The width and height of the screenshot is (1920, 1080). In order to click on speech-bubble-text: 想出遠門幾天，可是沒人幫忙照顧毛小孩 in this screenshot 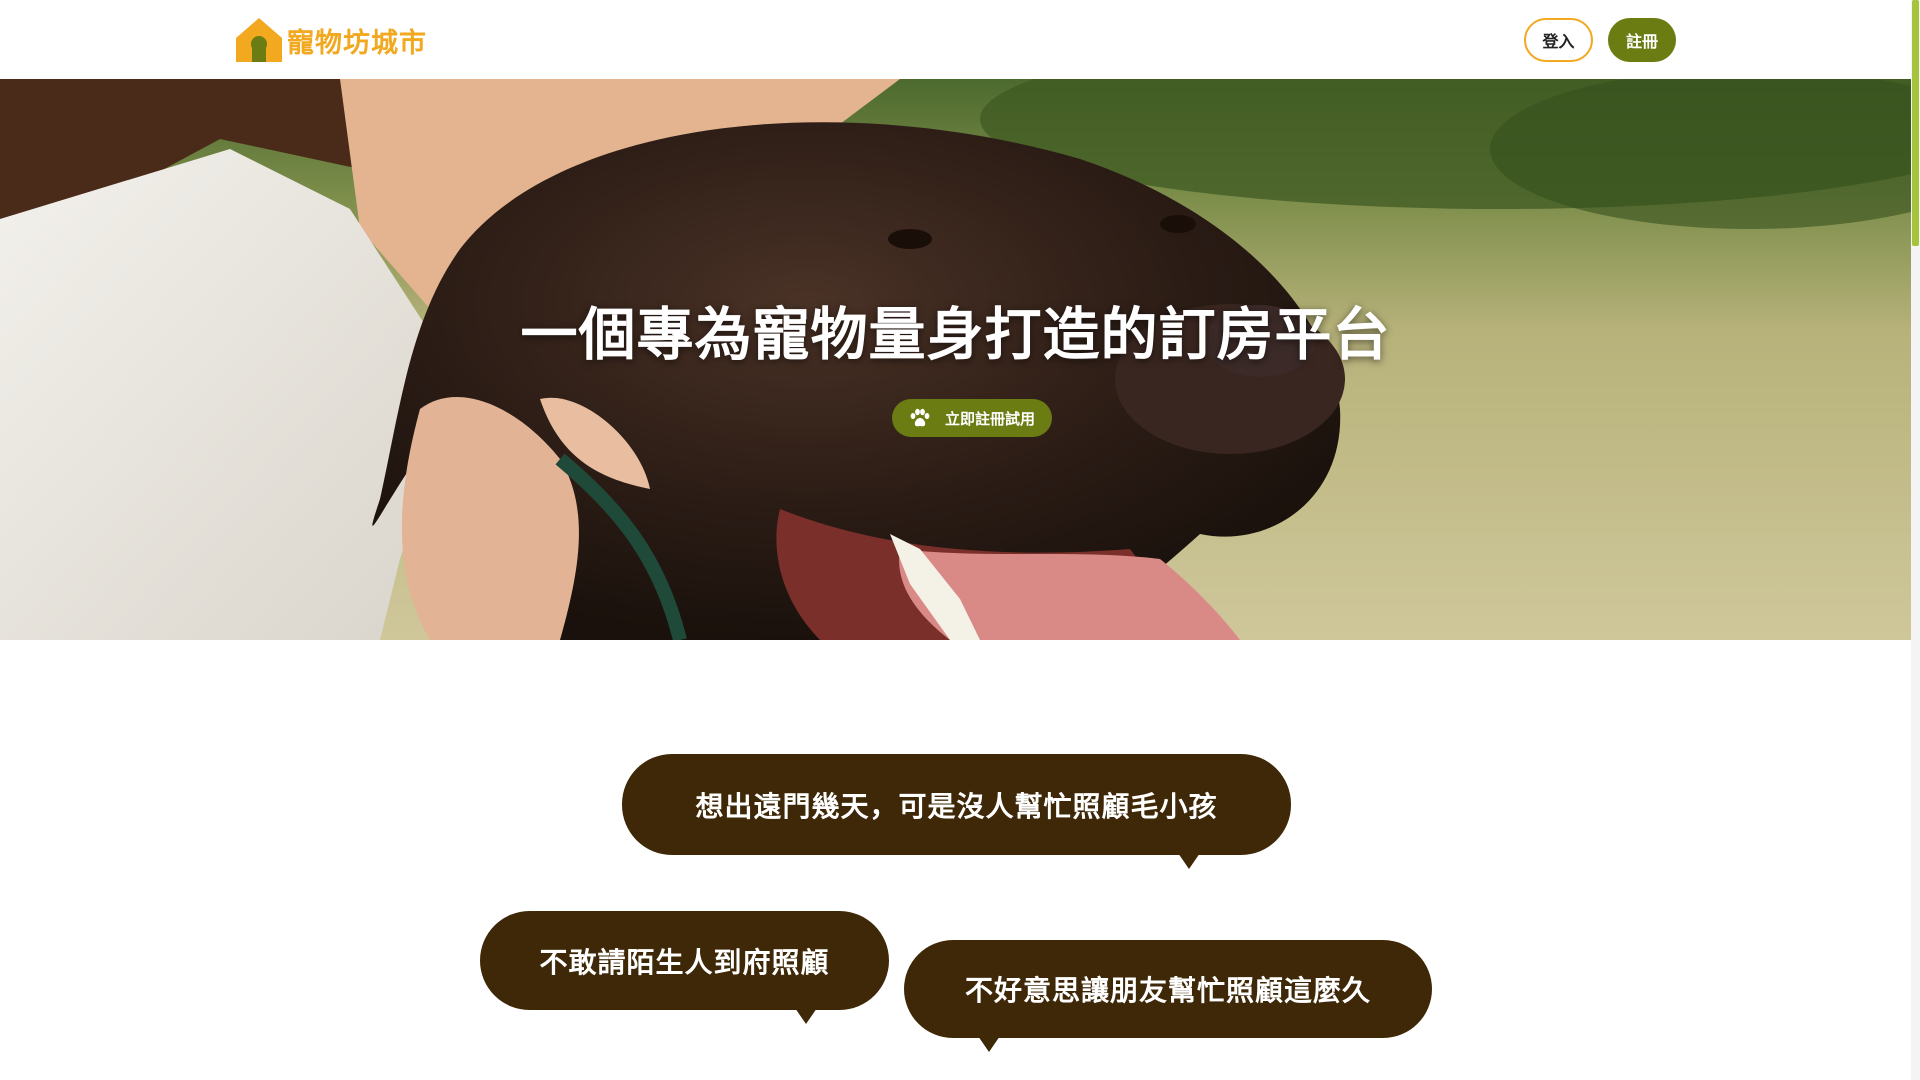, I will do `click(956, 806)`.